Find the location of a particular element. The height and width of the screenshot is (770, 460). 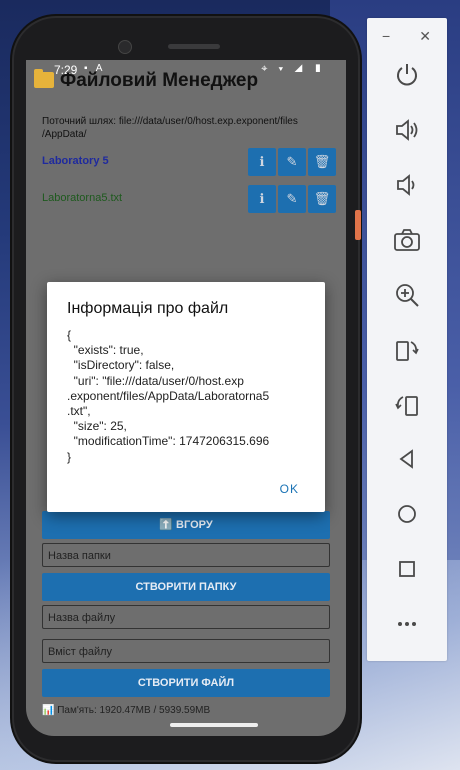

toolbar-header: − ✕ is located at coordinates (407, 38).